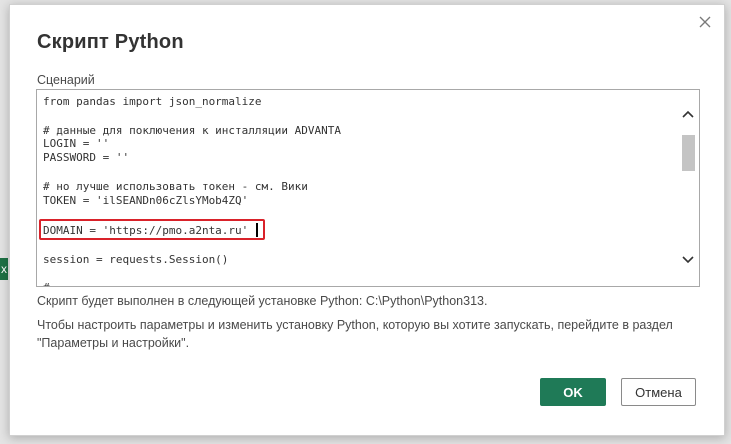 This screenshot has width=731, height=444. I want to click on code-line: # но лучше использовать токен - см. Вики, so click(175, 186).